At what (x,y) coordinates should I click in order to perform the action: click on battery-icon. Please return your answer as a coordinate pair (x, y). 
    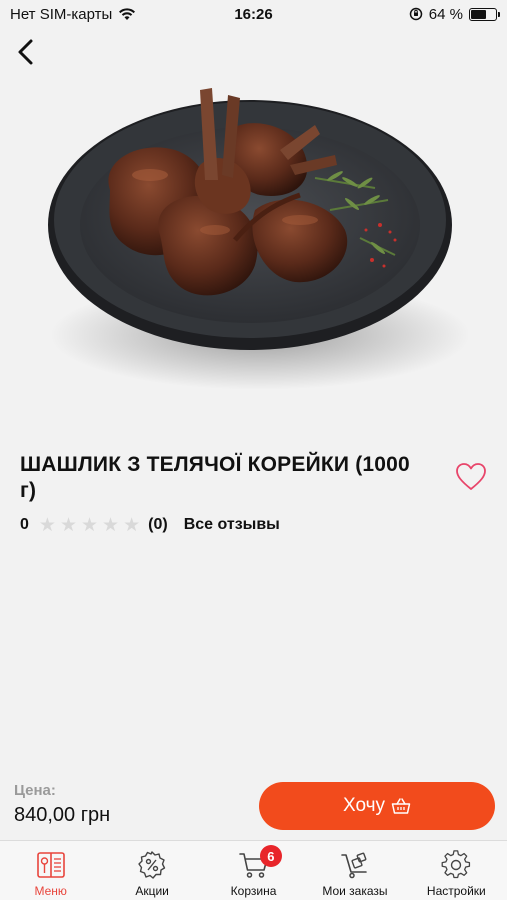
    Looking at the image, I should click on (484, 14).